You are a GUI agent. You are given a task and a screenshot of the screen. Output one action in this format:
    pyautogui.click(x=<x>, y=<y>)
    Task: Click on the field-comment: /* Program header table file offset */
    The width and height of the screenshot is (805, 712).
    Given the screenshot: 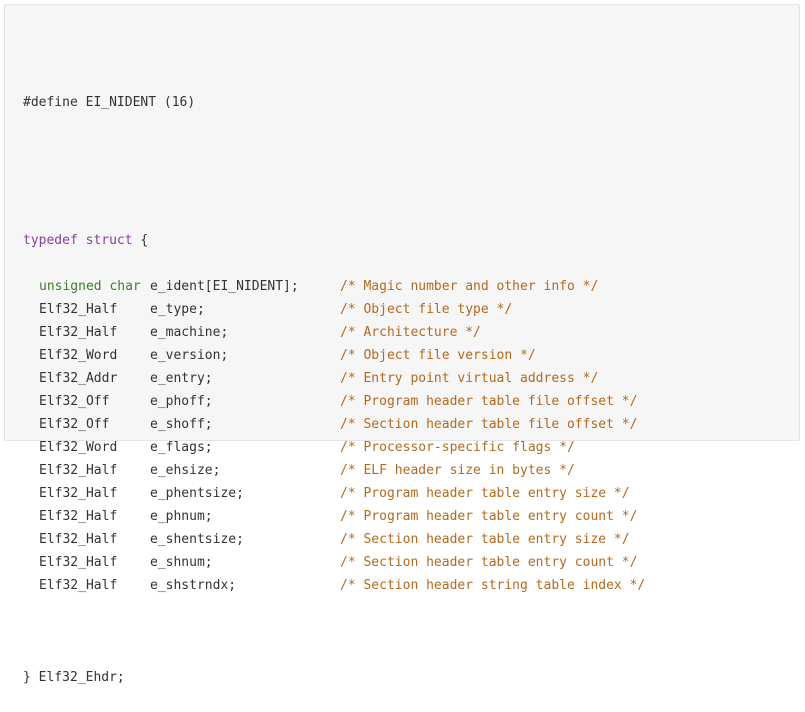 What is the action you would take?
    pyautogui.click(x=489, y=401)
    